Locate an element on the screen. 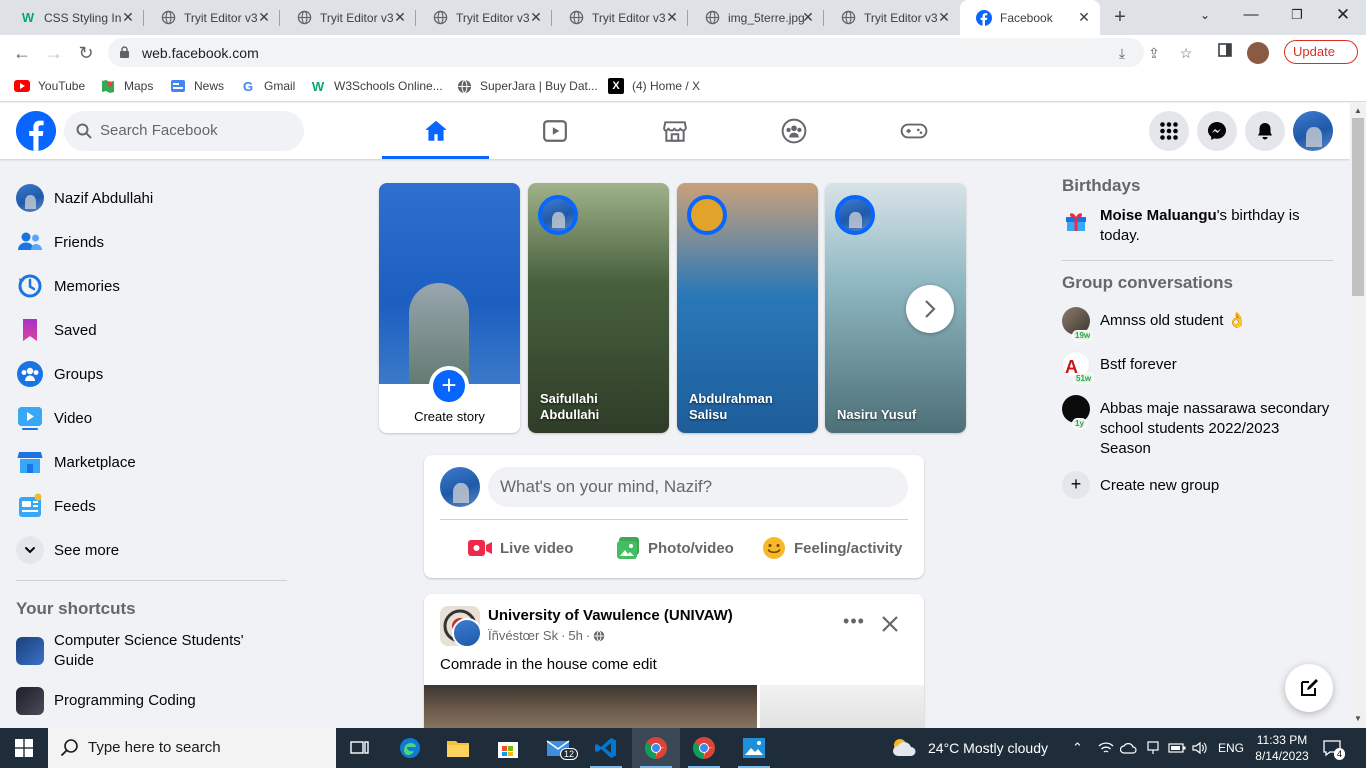 The width and height of the screenshot is (1366, 768). notifications-button is located at coordinates (1265, 131).